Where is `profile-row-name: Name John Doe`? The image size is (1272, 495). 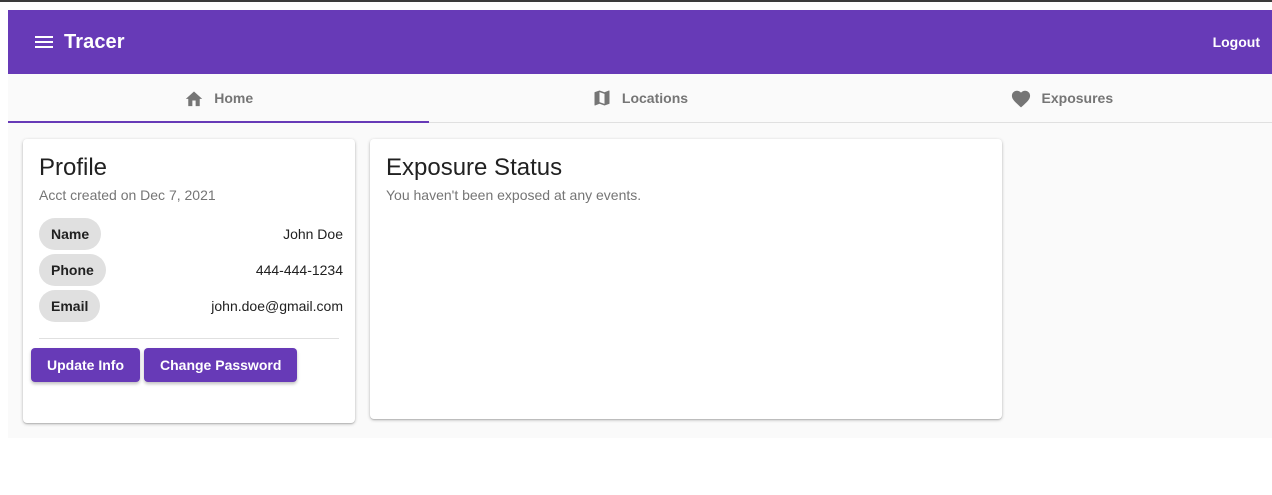
profile-row-name: Name John Doe is located at coordinates (191, 234).